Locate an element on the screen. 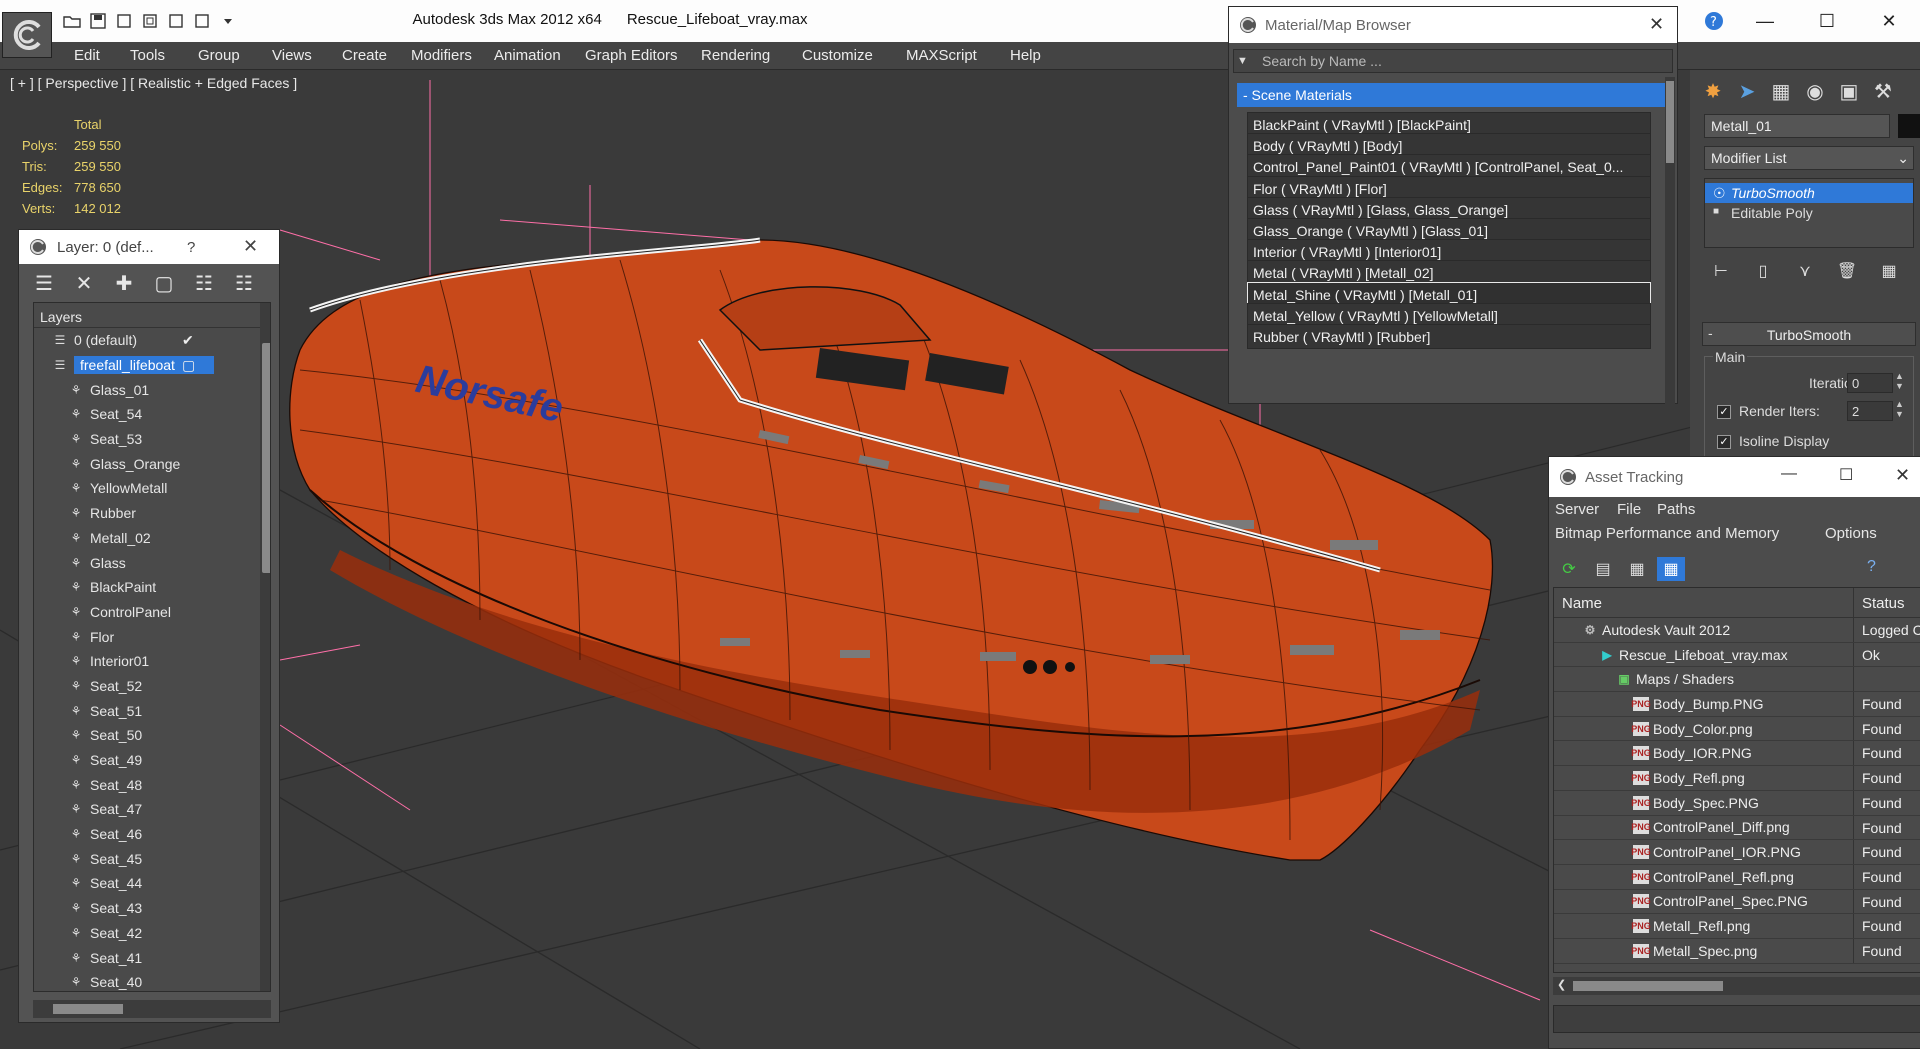 The image size is (1920, 1049). render-iters-checkbox: ✓ is located at coordinates (1724, 412).